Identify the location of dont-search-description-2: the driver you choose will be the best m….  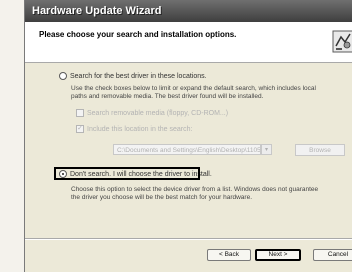
(162, 197).